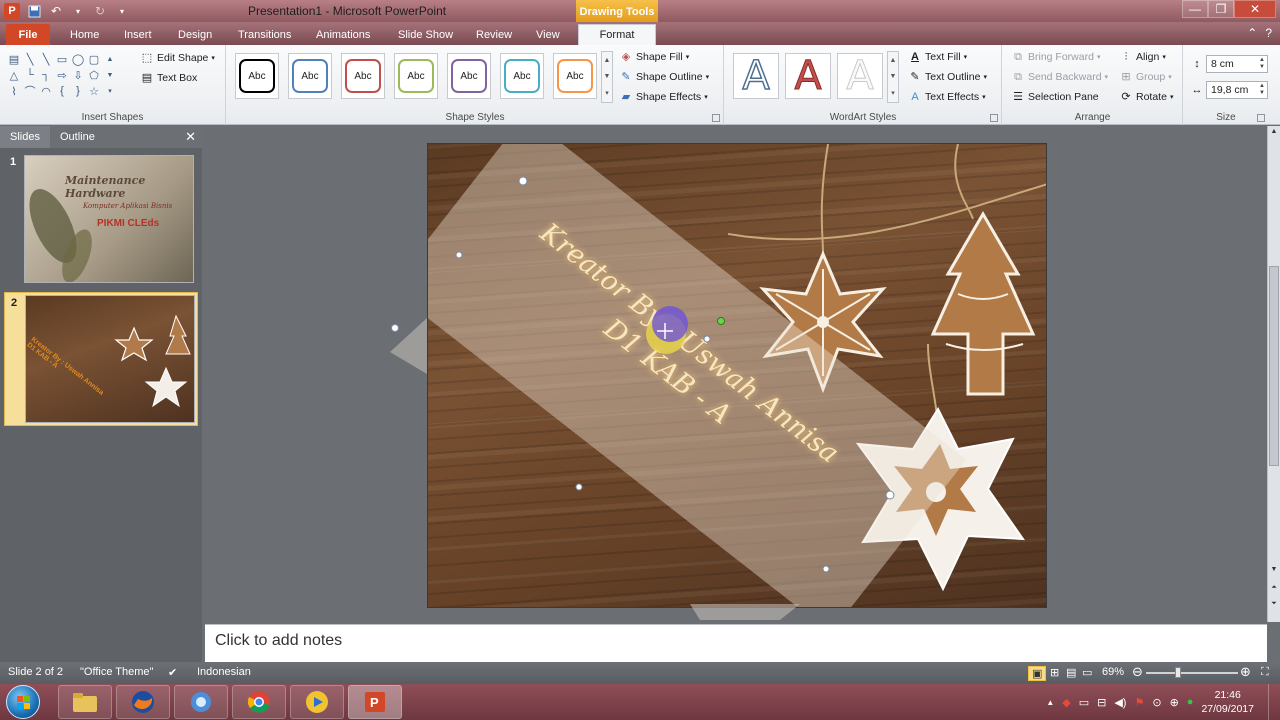 The image size is (1280, 720). What do you see at coordinates (1190, 702) in the screenshot?
I see `tray-app-icon: ●` at bounding box center [1190, 702].